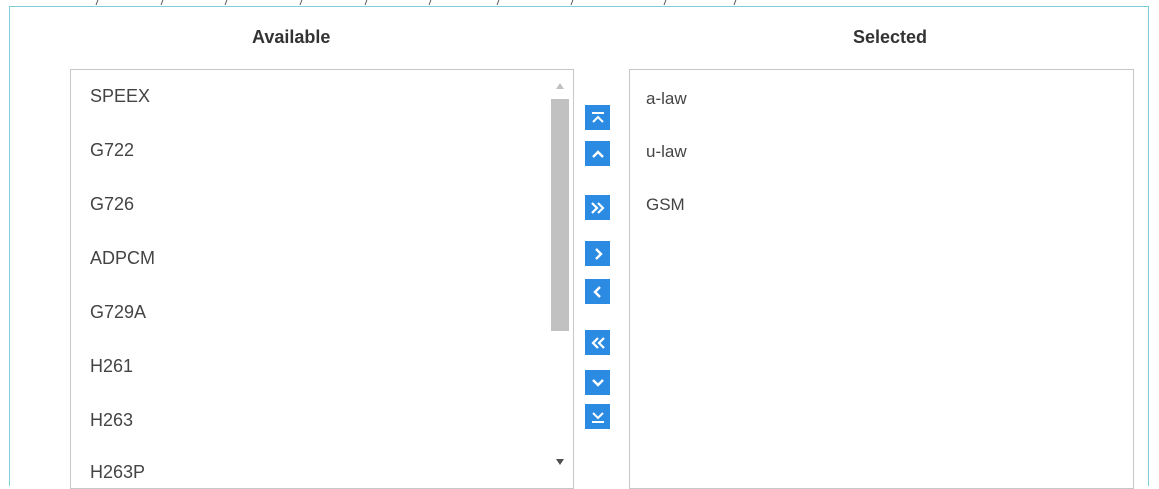  Describe the element at coordinates (560, 86) in the screenshot. I see `scroll-up-arrow-icon` at that location.